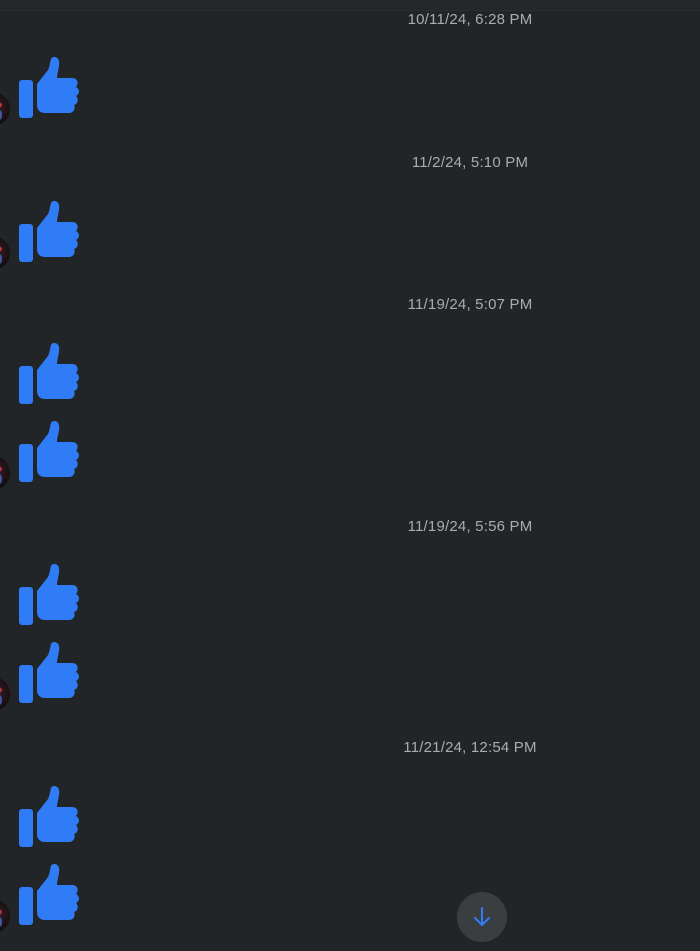 The height and width of the screenshot is (951, 700). Describe the element at coordinates (470, 19) in the screenshot. I see `message-timestamp: 10/11/24, 6:28 PM` at that location.